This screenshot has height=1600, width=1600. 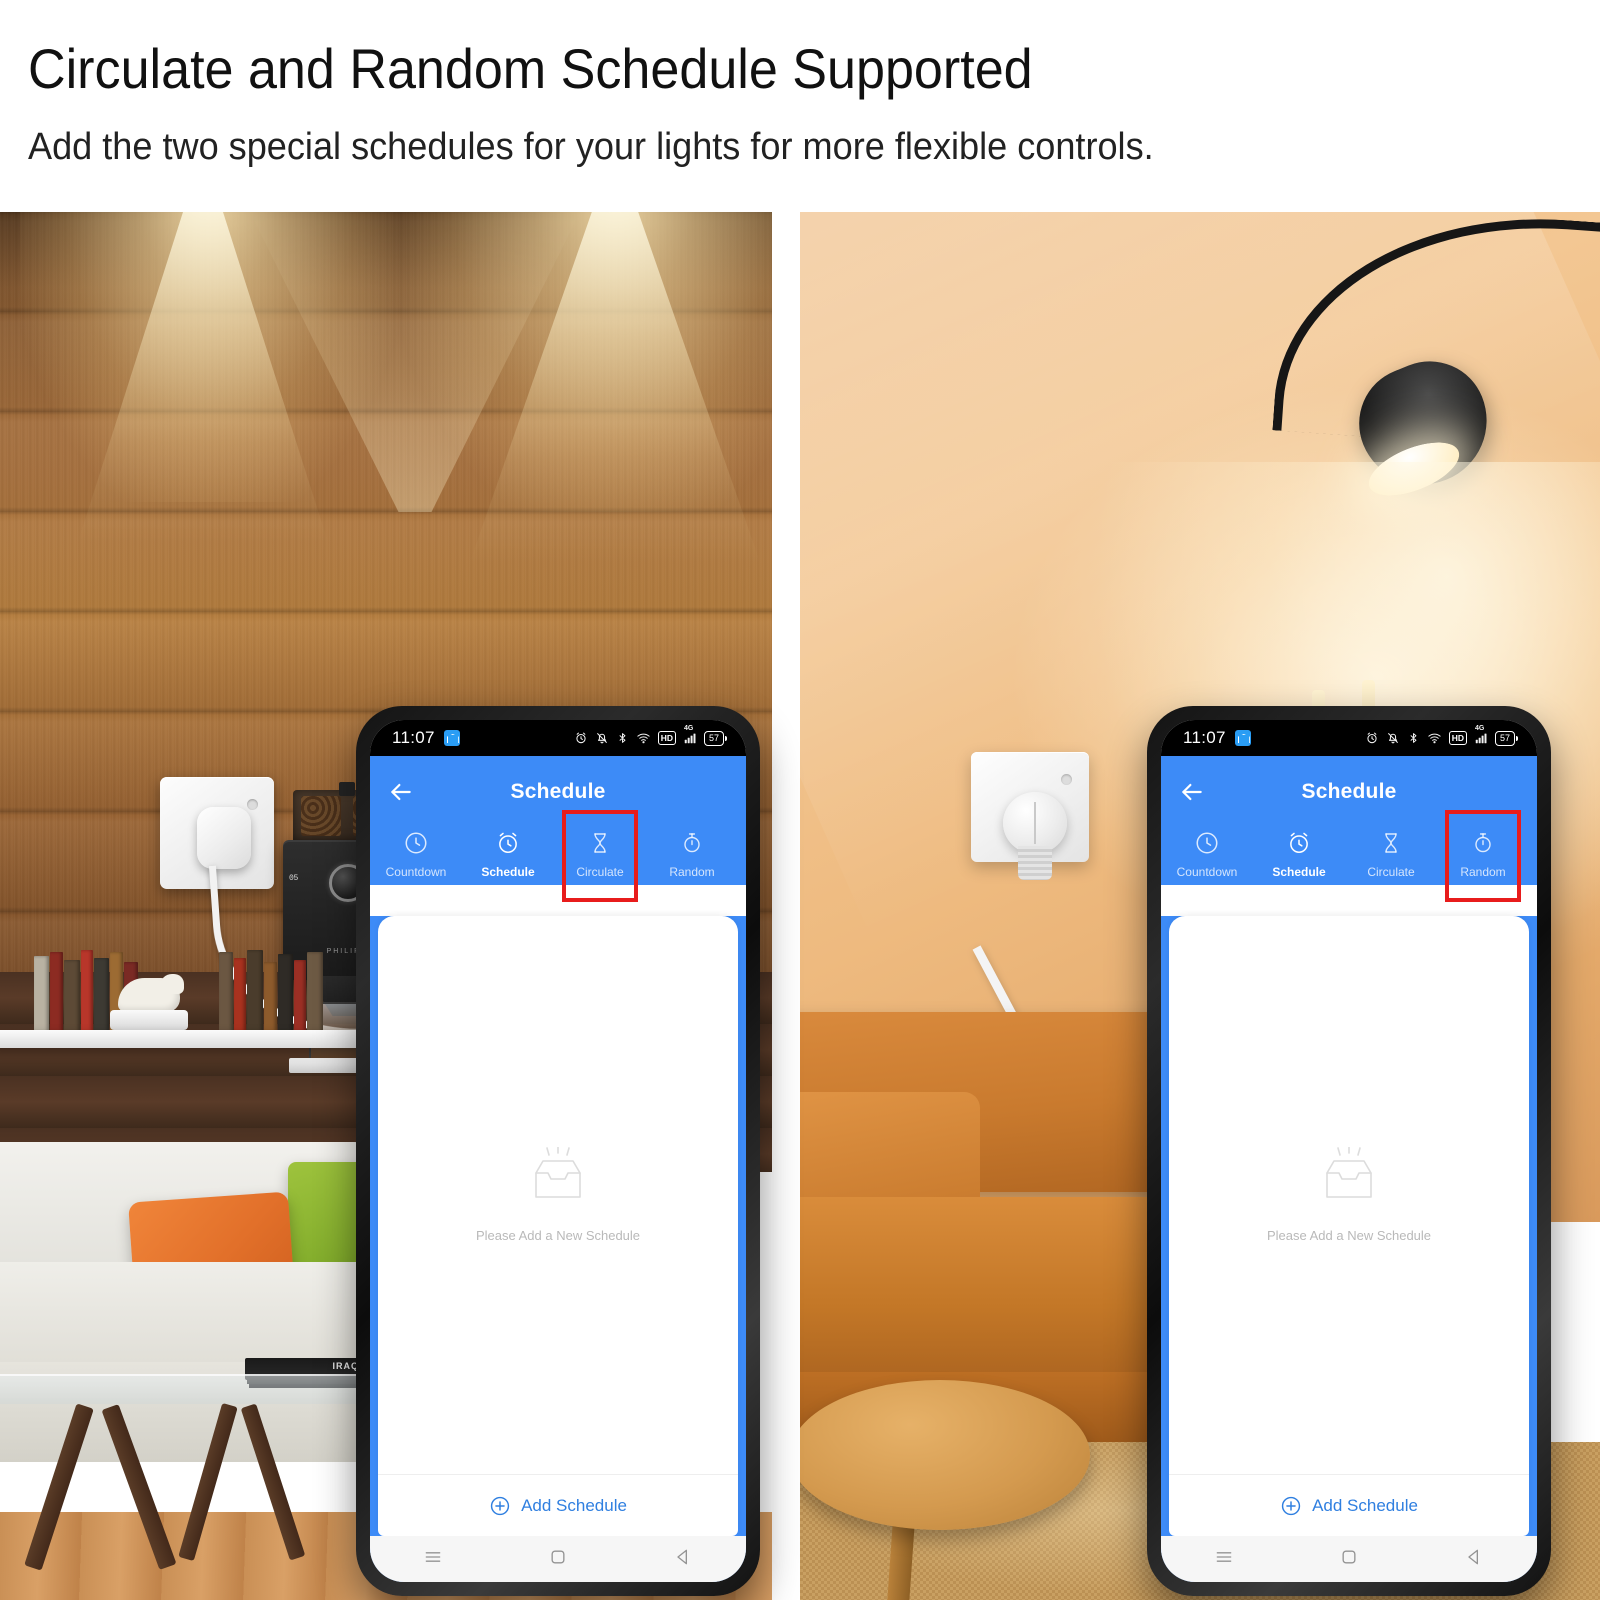 I want to click on app-bar-top: Schedule, so click(x=558, y=792).